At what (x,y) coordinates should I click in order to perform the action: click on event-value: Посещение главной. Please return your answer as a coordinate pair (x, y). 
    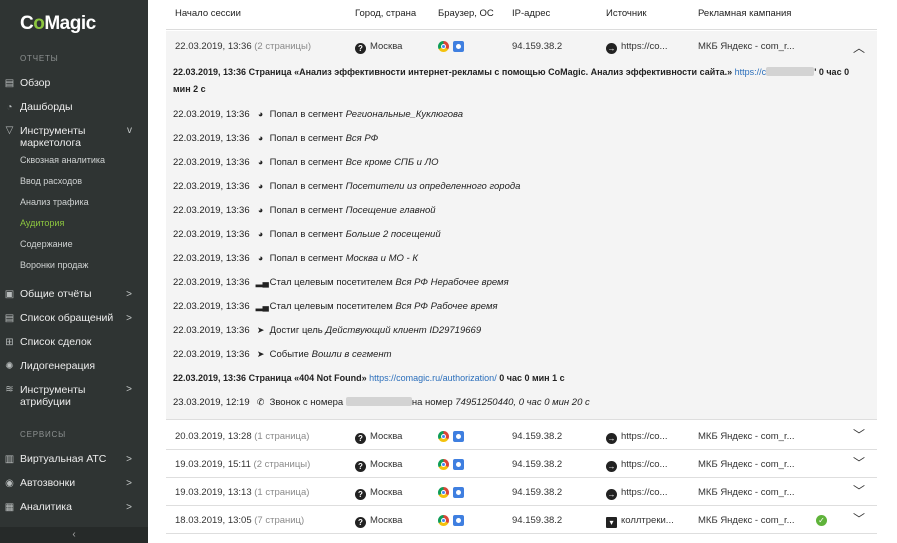
    Looking at the image, I should click on (390, 210).